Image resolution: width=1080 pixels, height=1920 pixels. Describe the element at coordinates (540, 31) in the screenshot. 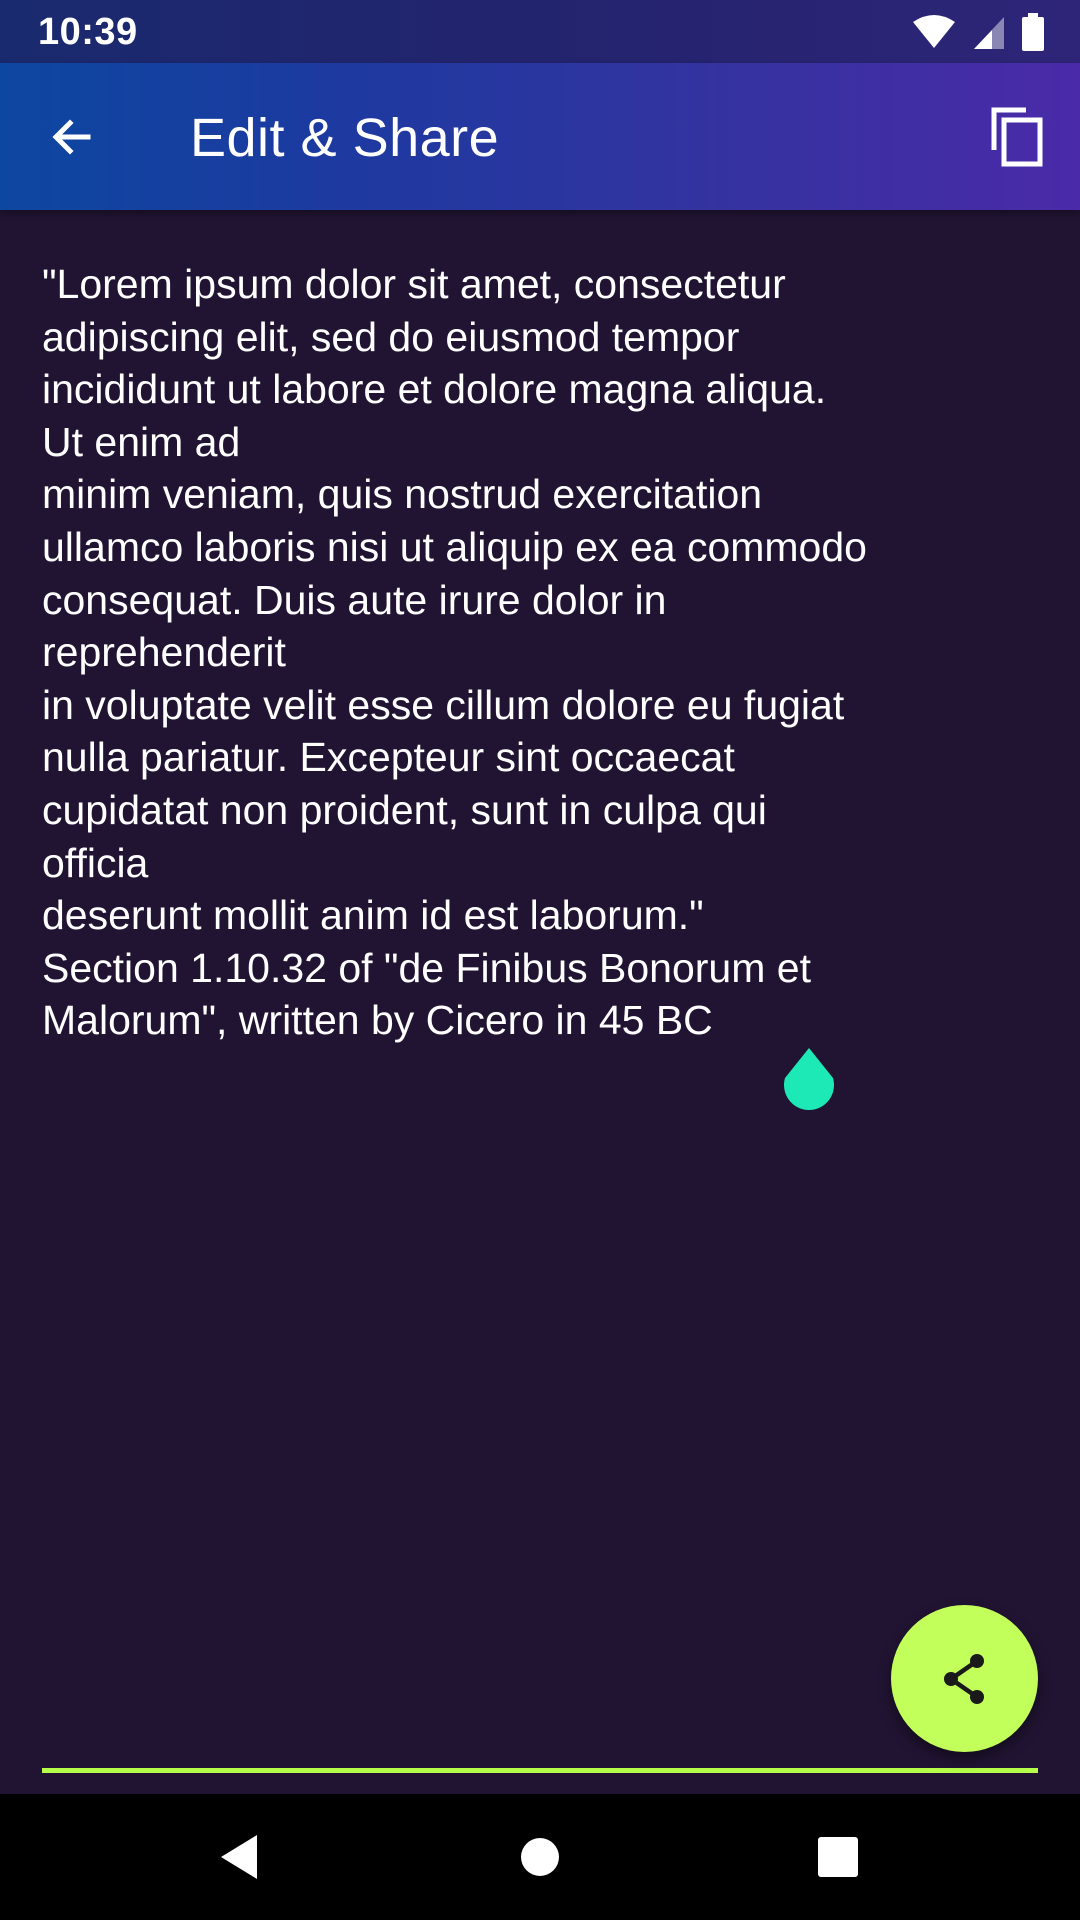

I see `status-bar: 10:39` at that location.